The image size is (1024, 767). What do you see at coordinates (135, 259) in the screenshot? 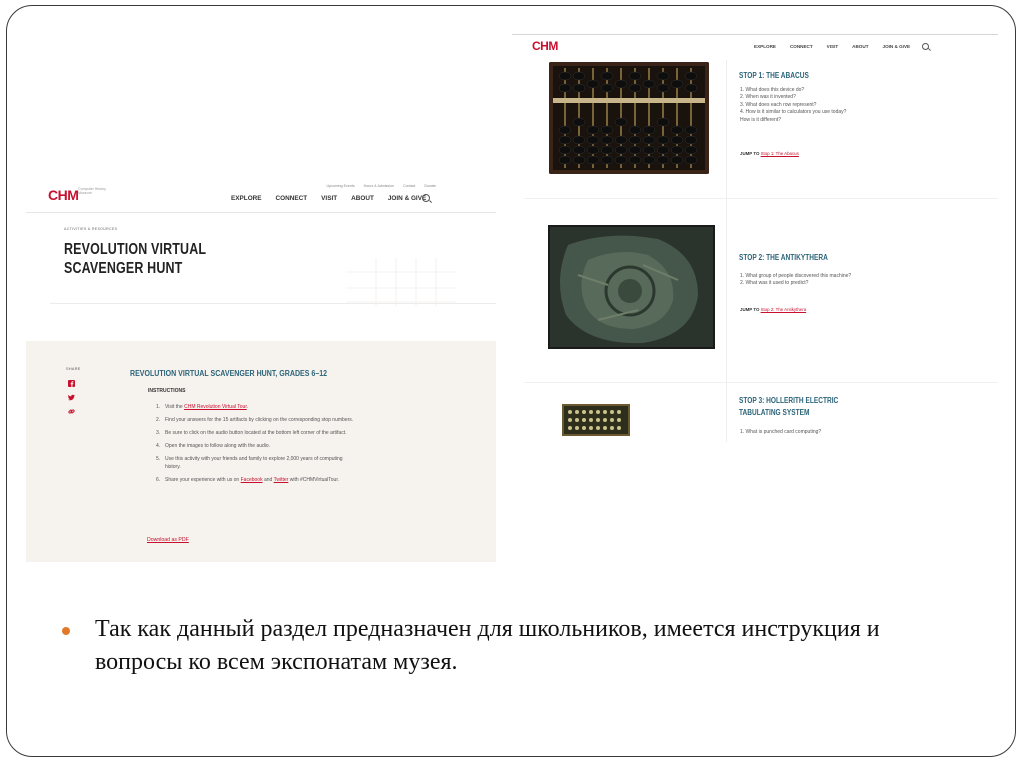
I see `page-title: REVOLUTION VIRTUAL SCAVENGER HUNT` at bounding box center [135, 259].